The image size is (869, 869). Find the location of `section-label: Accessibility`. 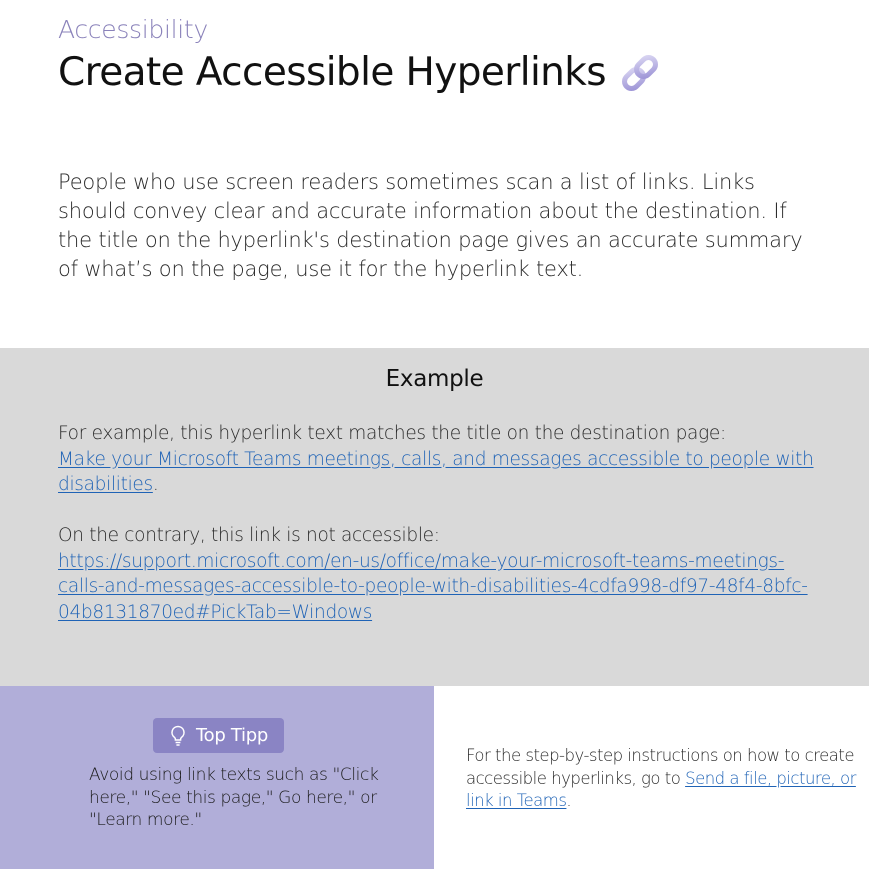

section-label: Accessibility is located at coordinates (133, 29).